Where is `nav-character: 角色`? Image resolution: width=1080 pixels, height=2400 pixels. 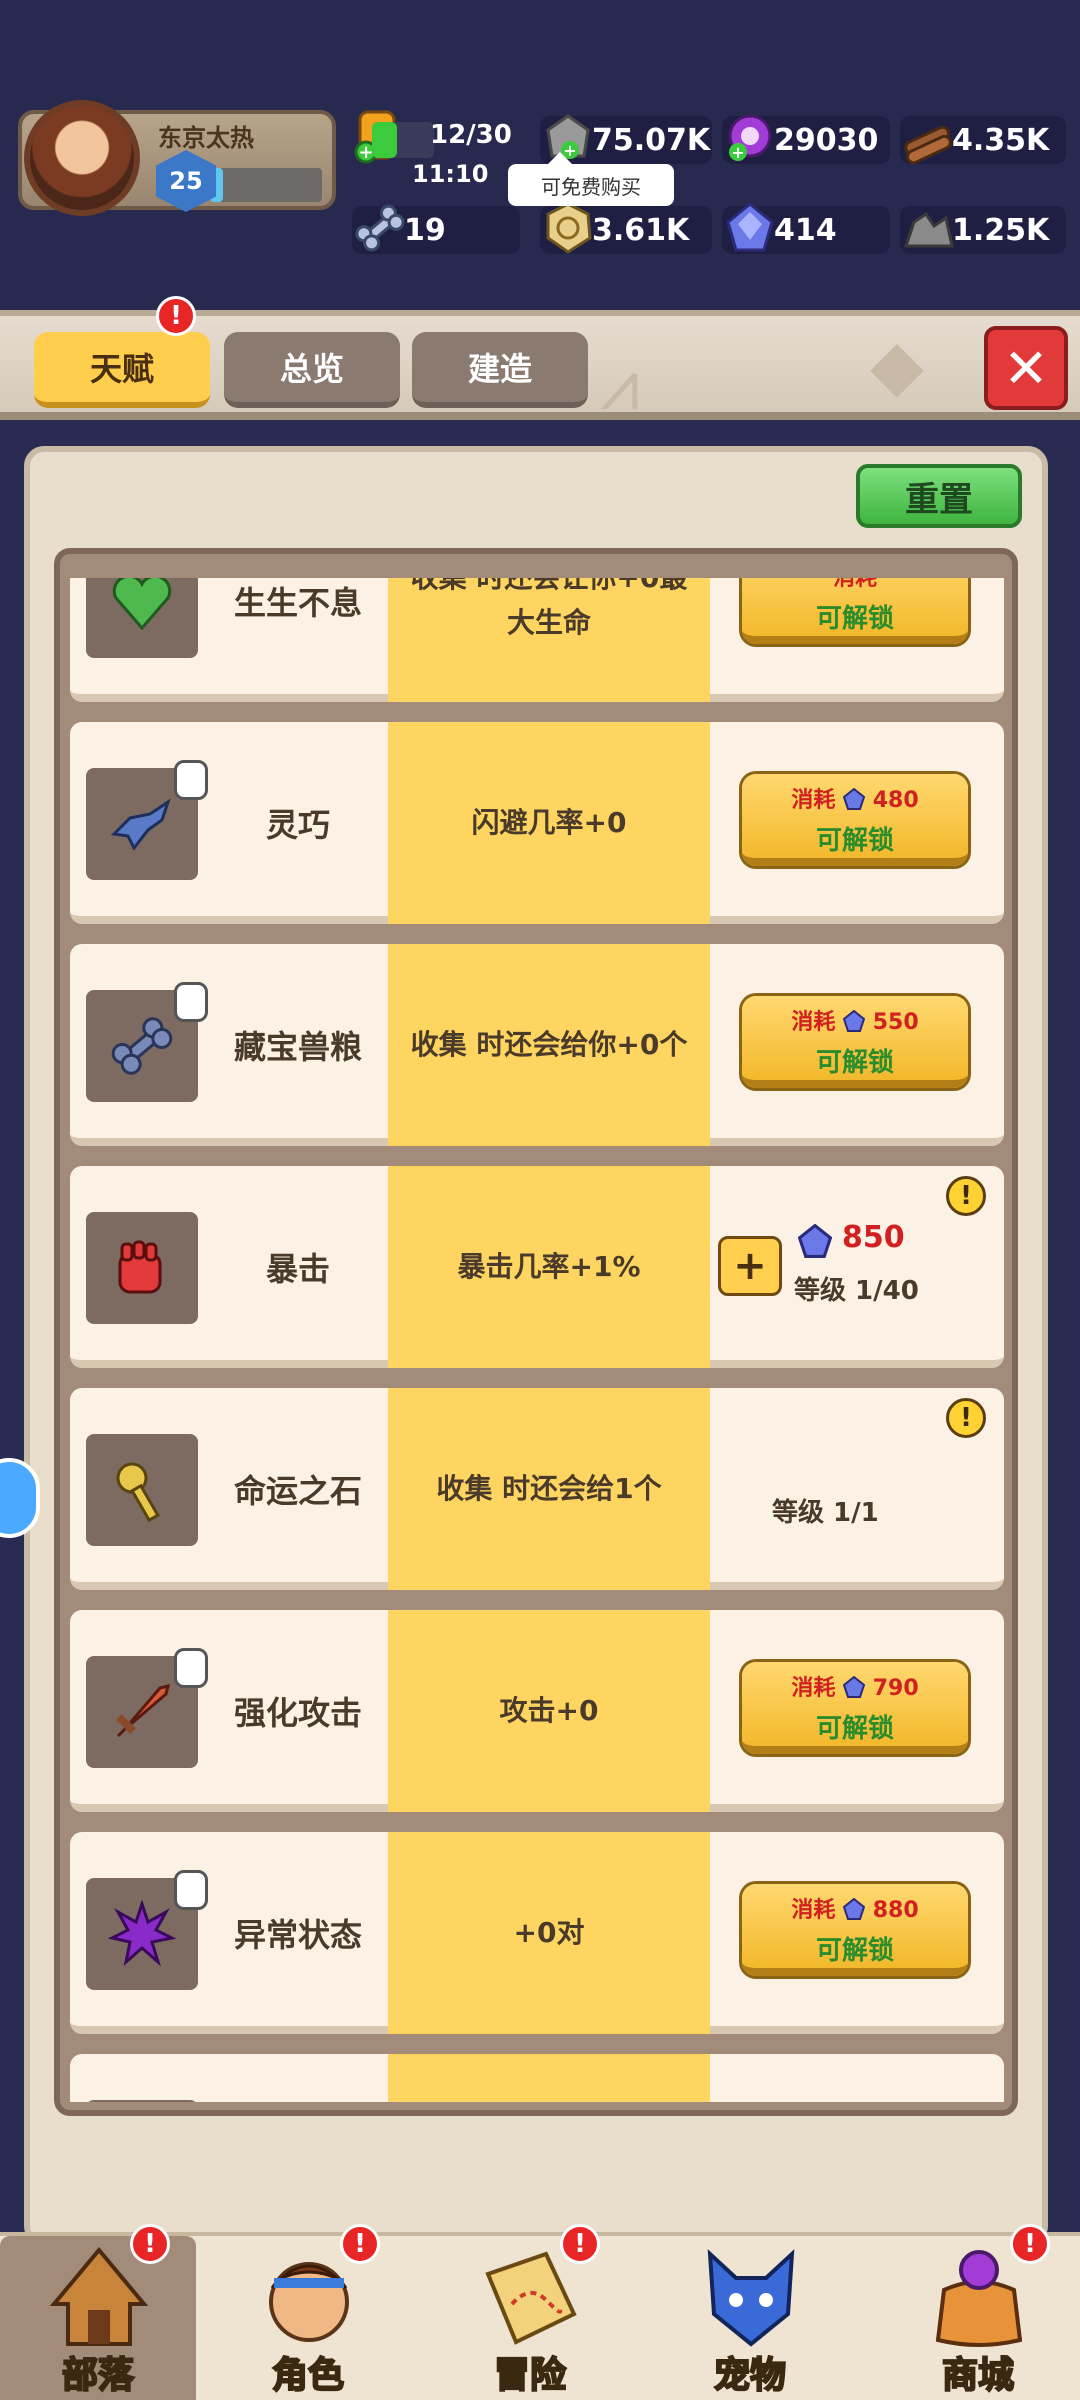
nav-character: 角色 is located at coordinates (308, 2318).